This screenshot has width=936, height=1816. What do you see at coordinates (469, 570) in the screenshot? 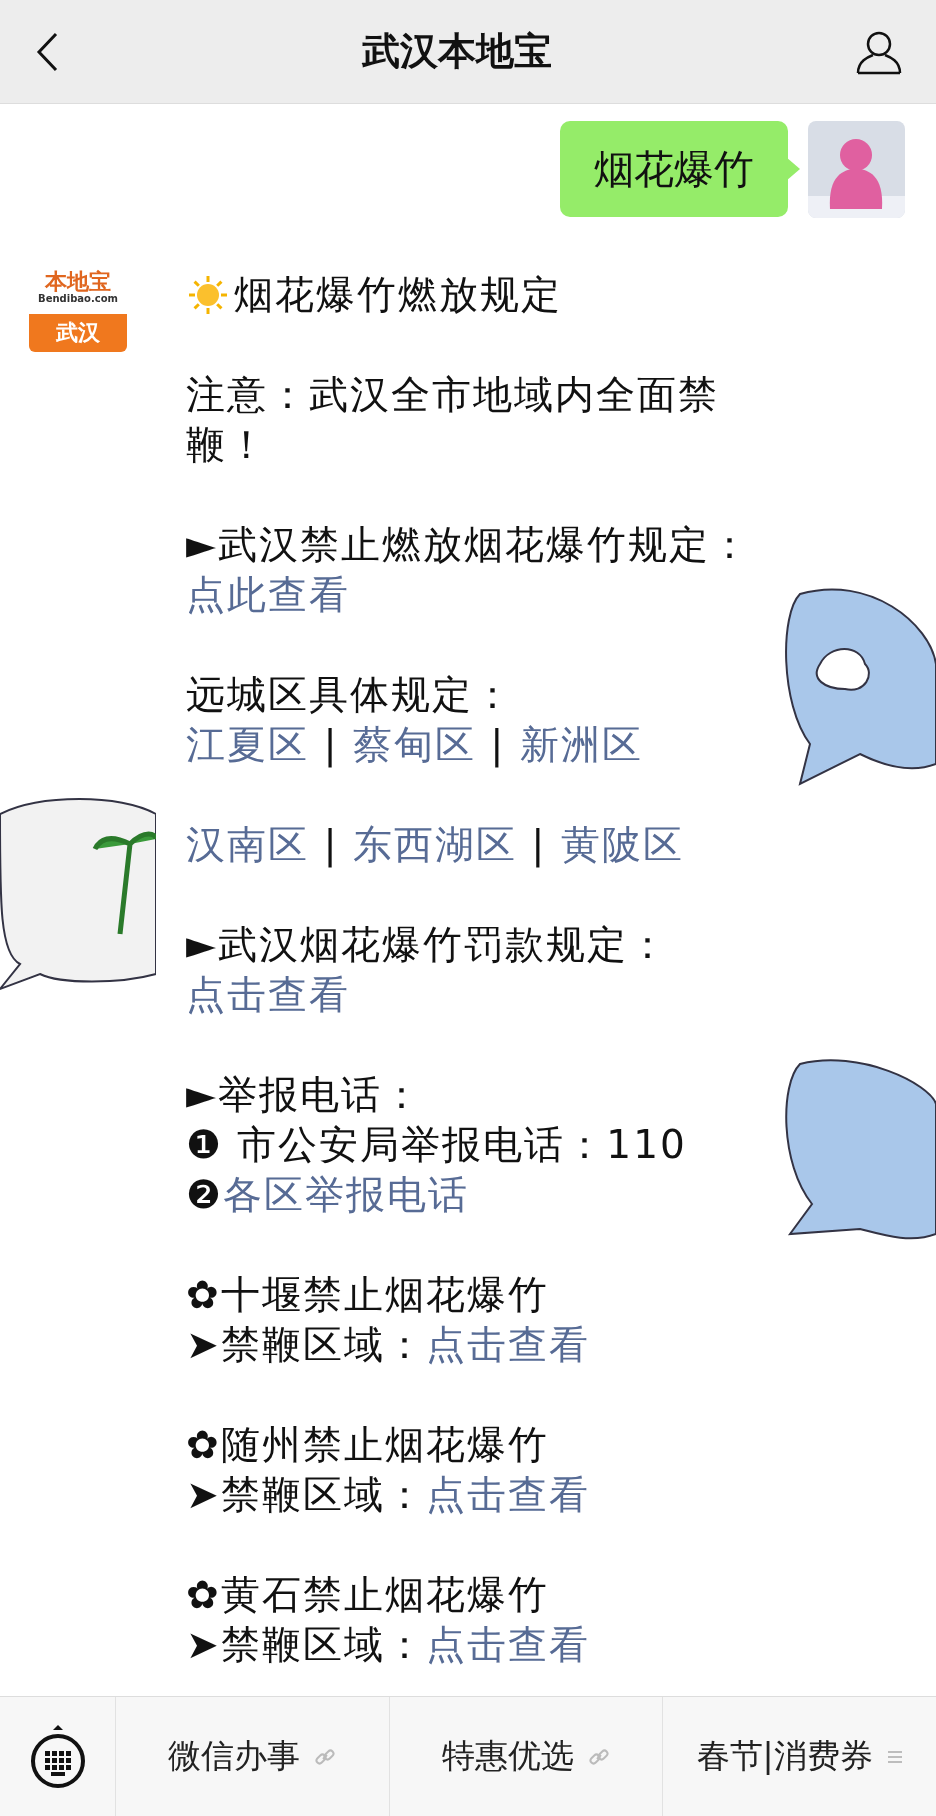
I see `message-text: ►武汉禁止燃放烟花爆竹规定： 点此查看` at bounding box center [469, 570].